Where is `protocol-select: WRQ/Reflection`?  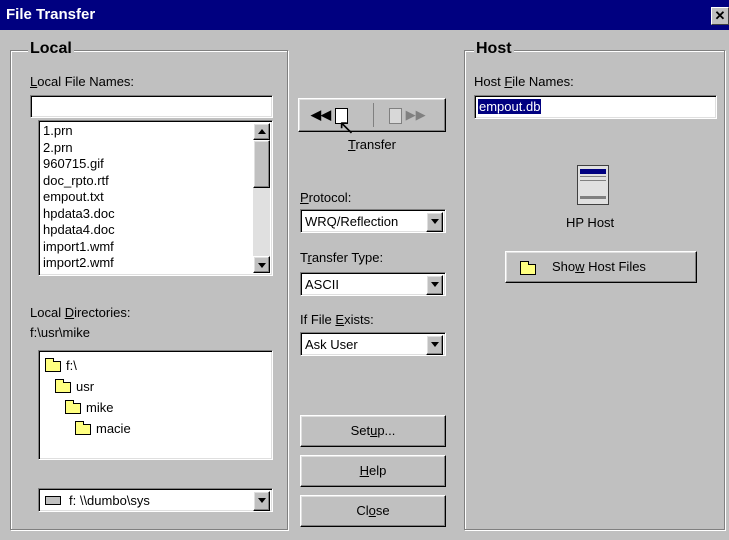 protocol-select: WRQ/Reflection is located at coordinates (373, 221).